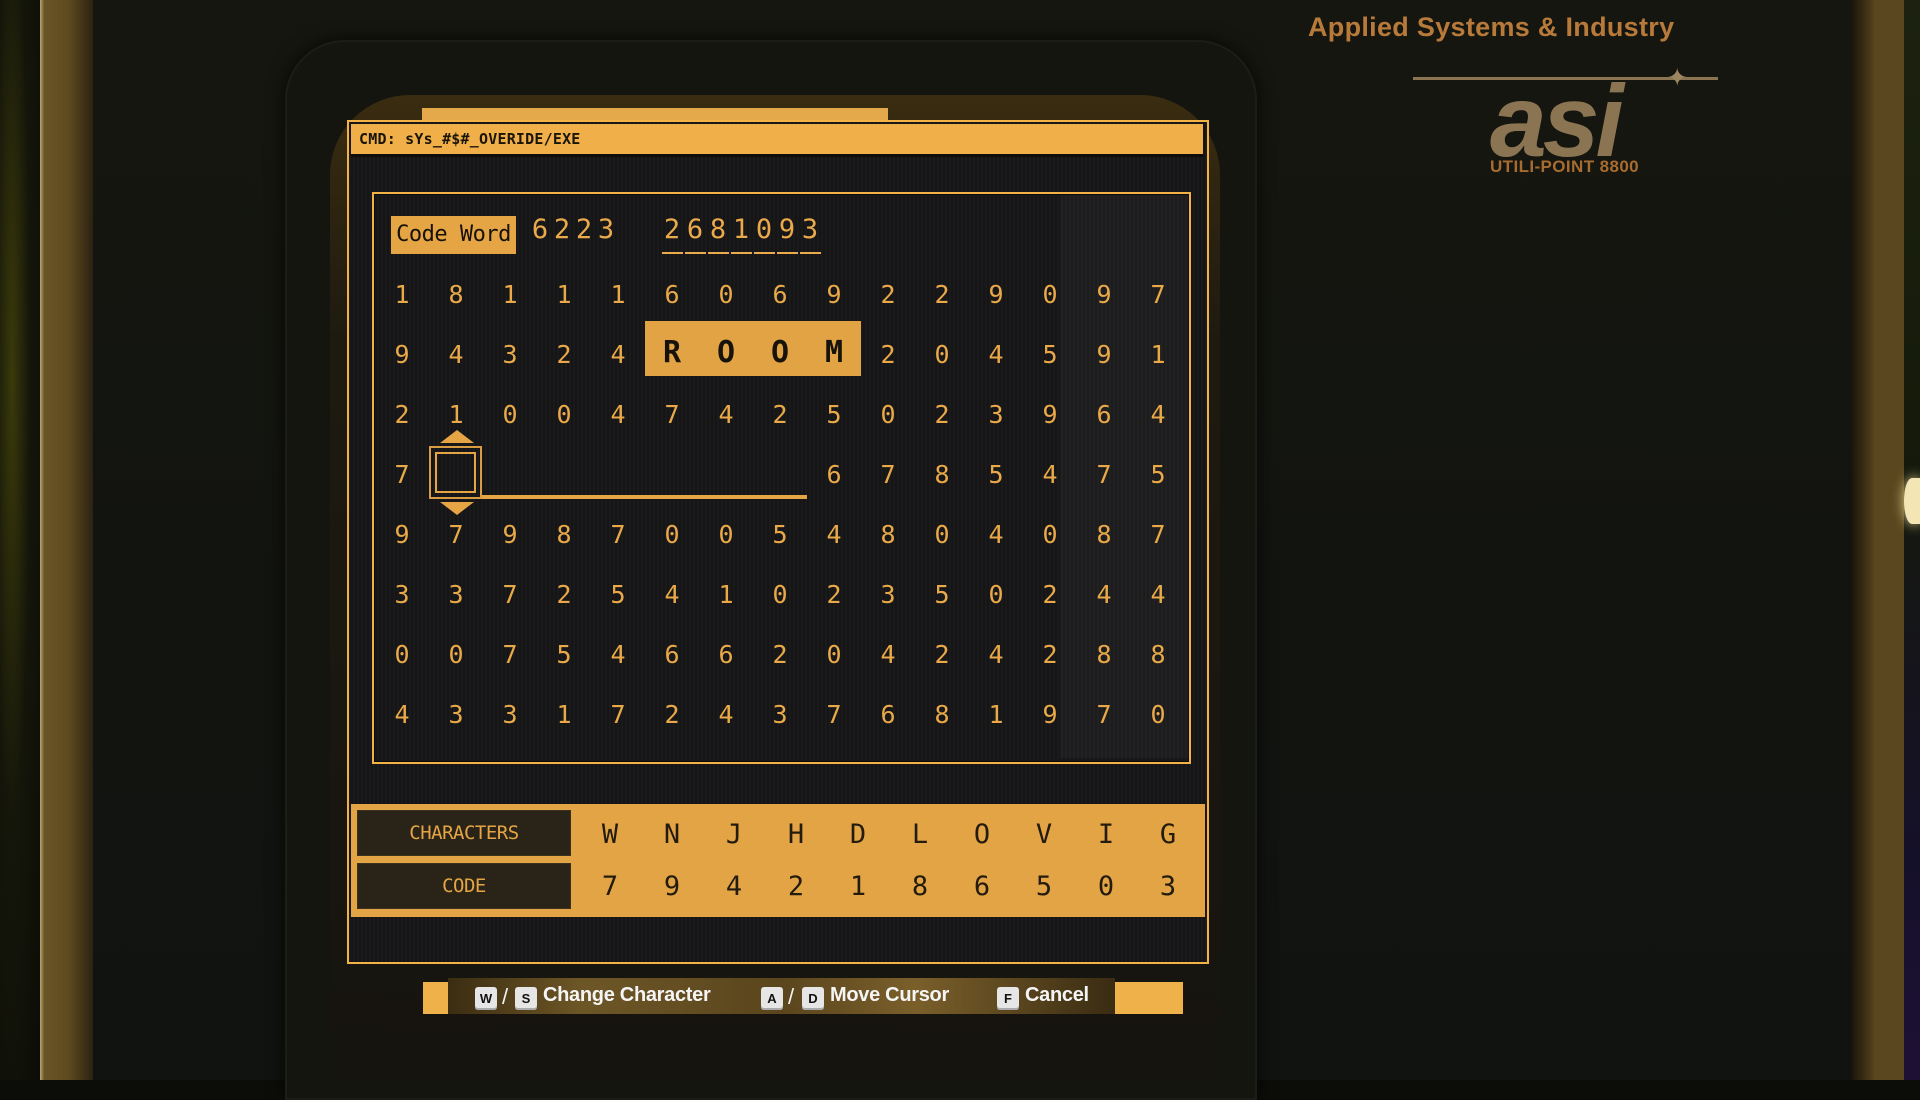 This screenshot has height=1100, width=1920. Describe the element at coordinates (889, 995) in the screenshot. I see `move-cursor-hint: Move Cursor` at that location.